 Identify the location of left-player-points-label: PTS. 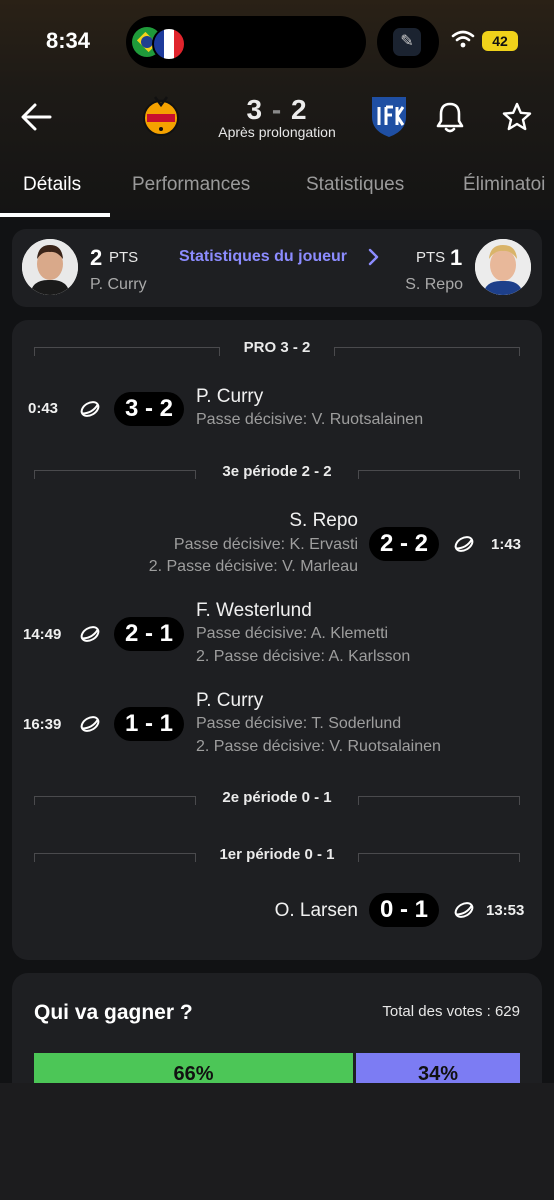
(124, 257).